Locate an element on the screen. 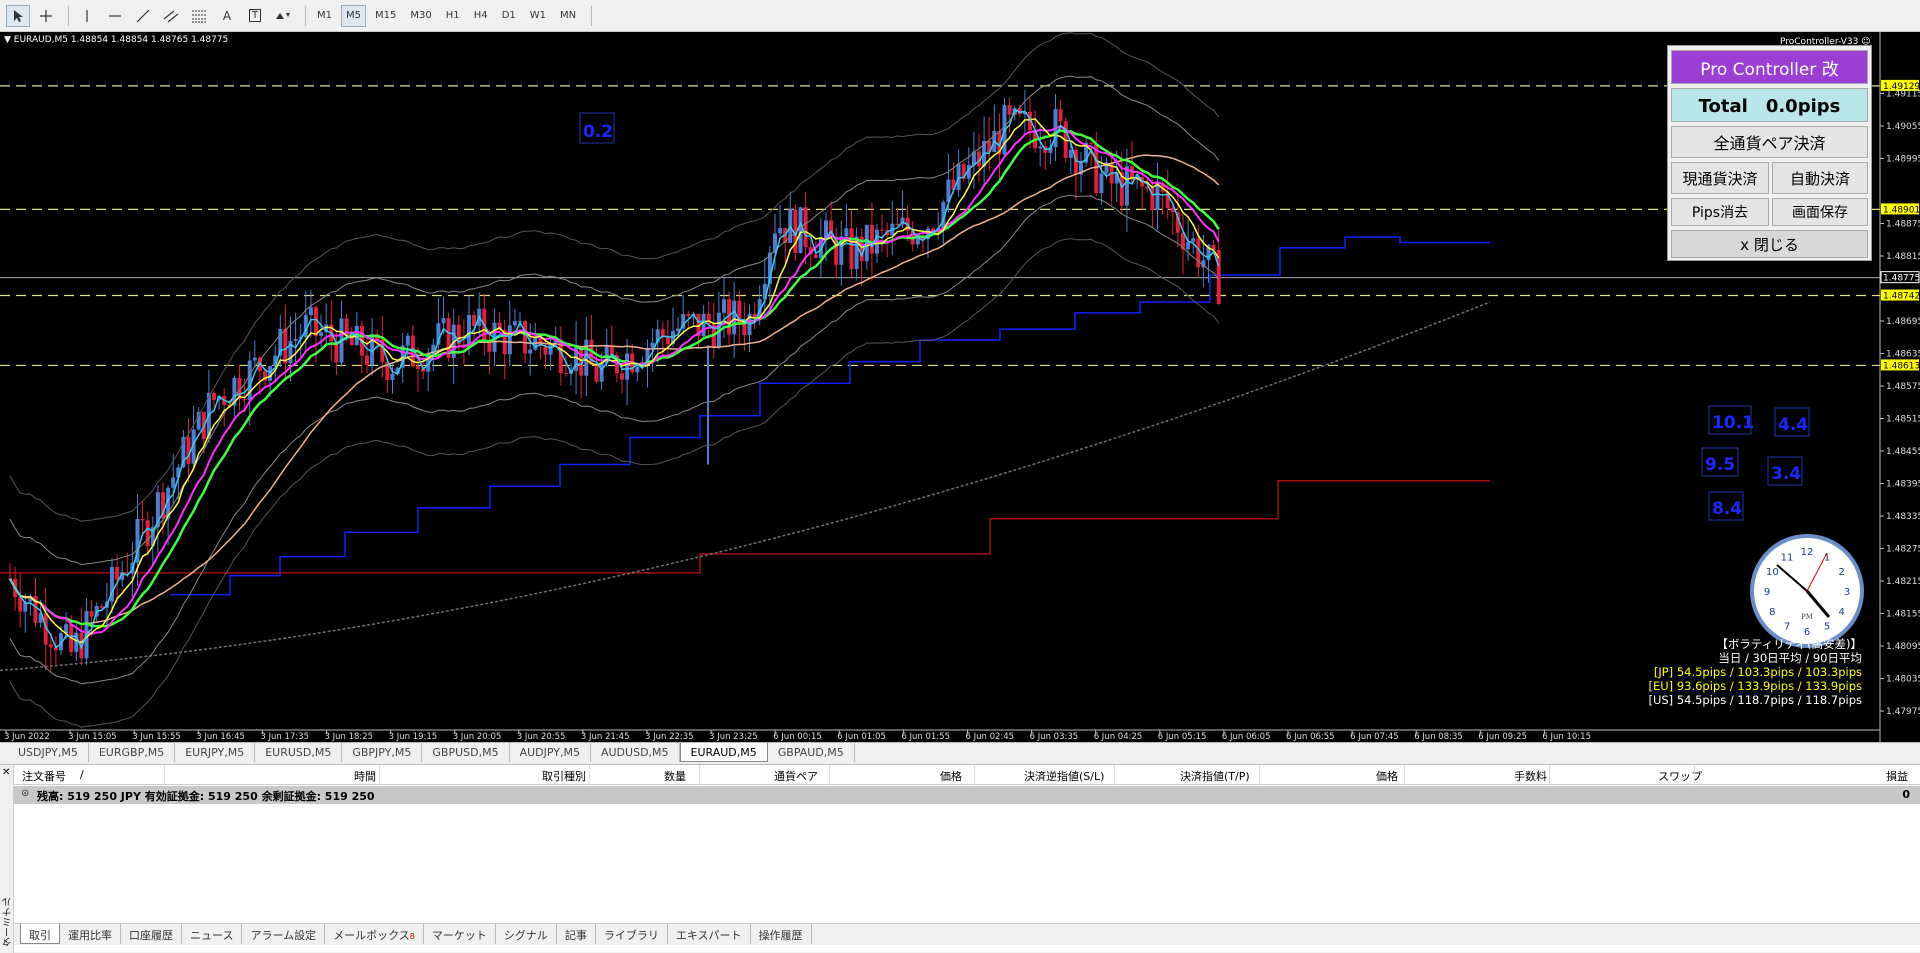 The image size is (1920, 953). trendline-icon is located at coordinates (143, 16).